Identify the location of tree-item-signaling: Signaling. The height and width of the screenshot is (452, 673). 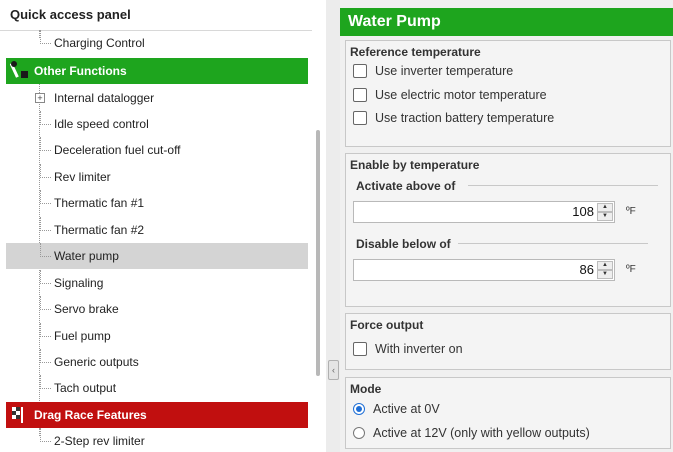
(157, 283).